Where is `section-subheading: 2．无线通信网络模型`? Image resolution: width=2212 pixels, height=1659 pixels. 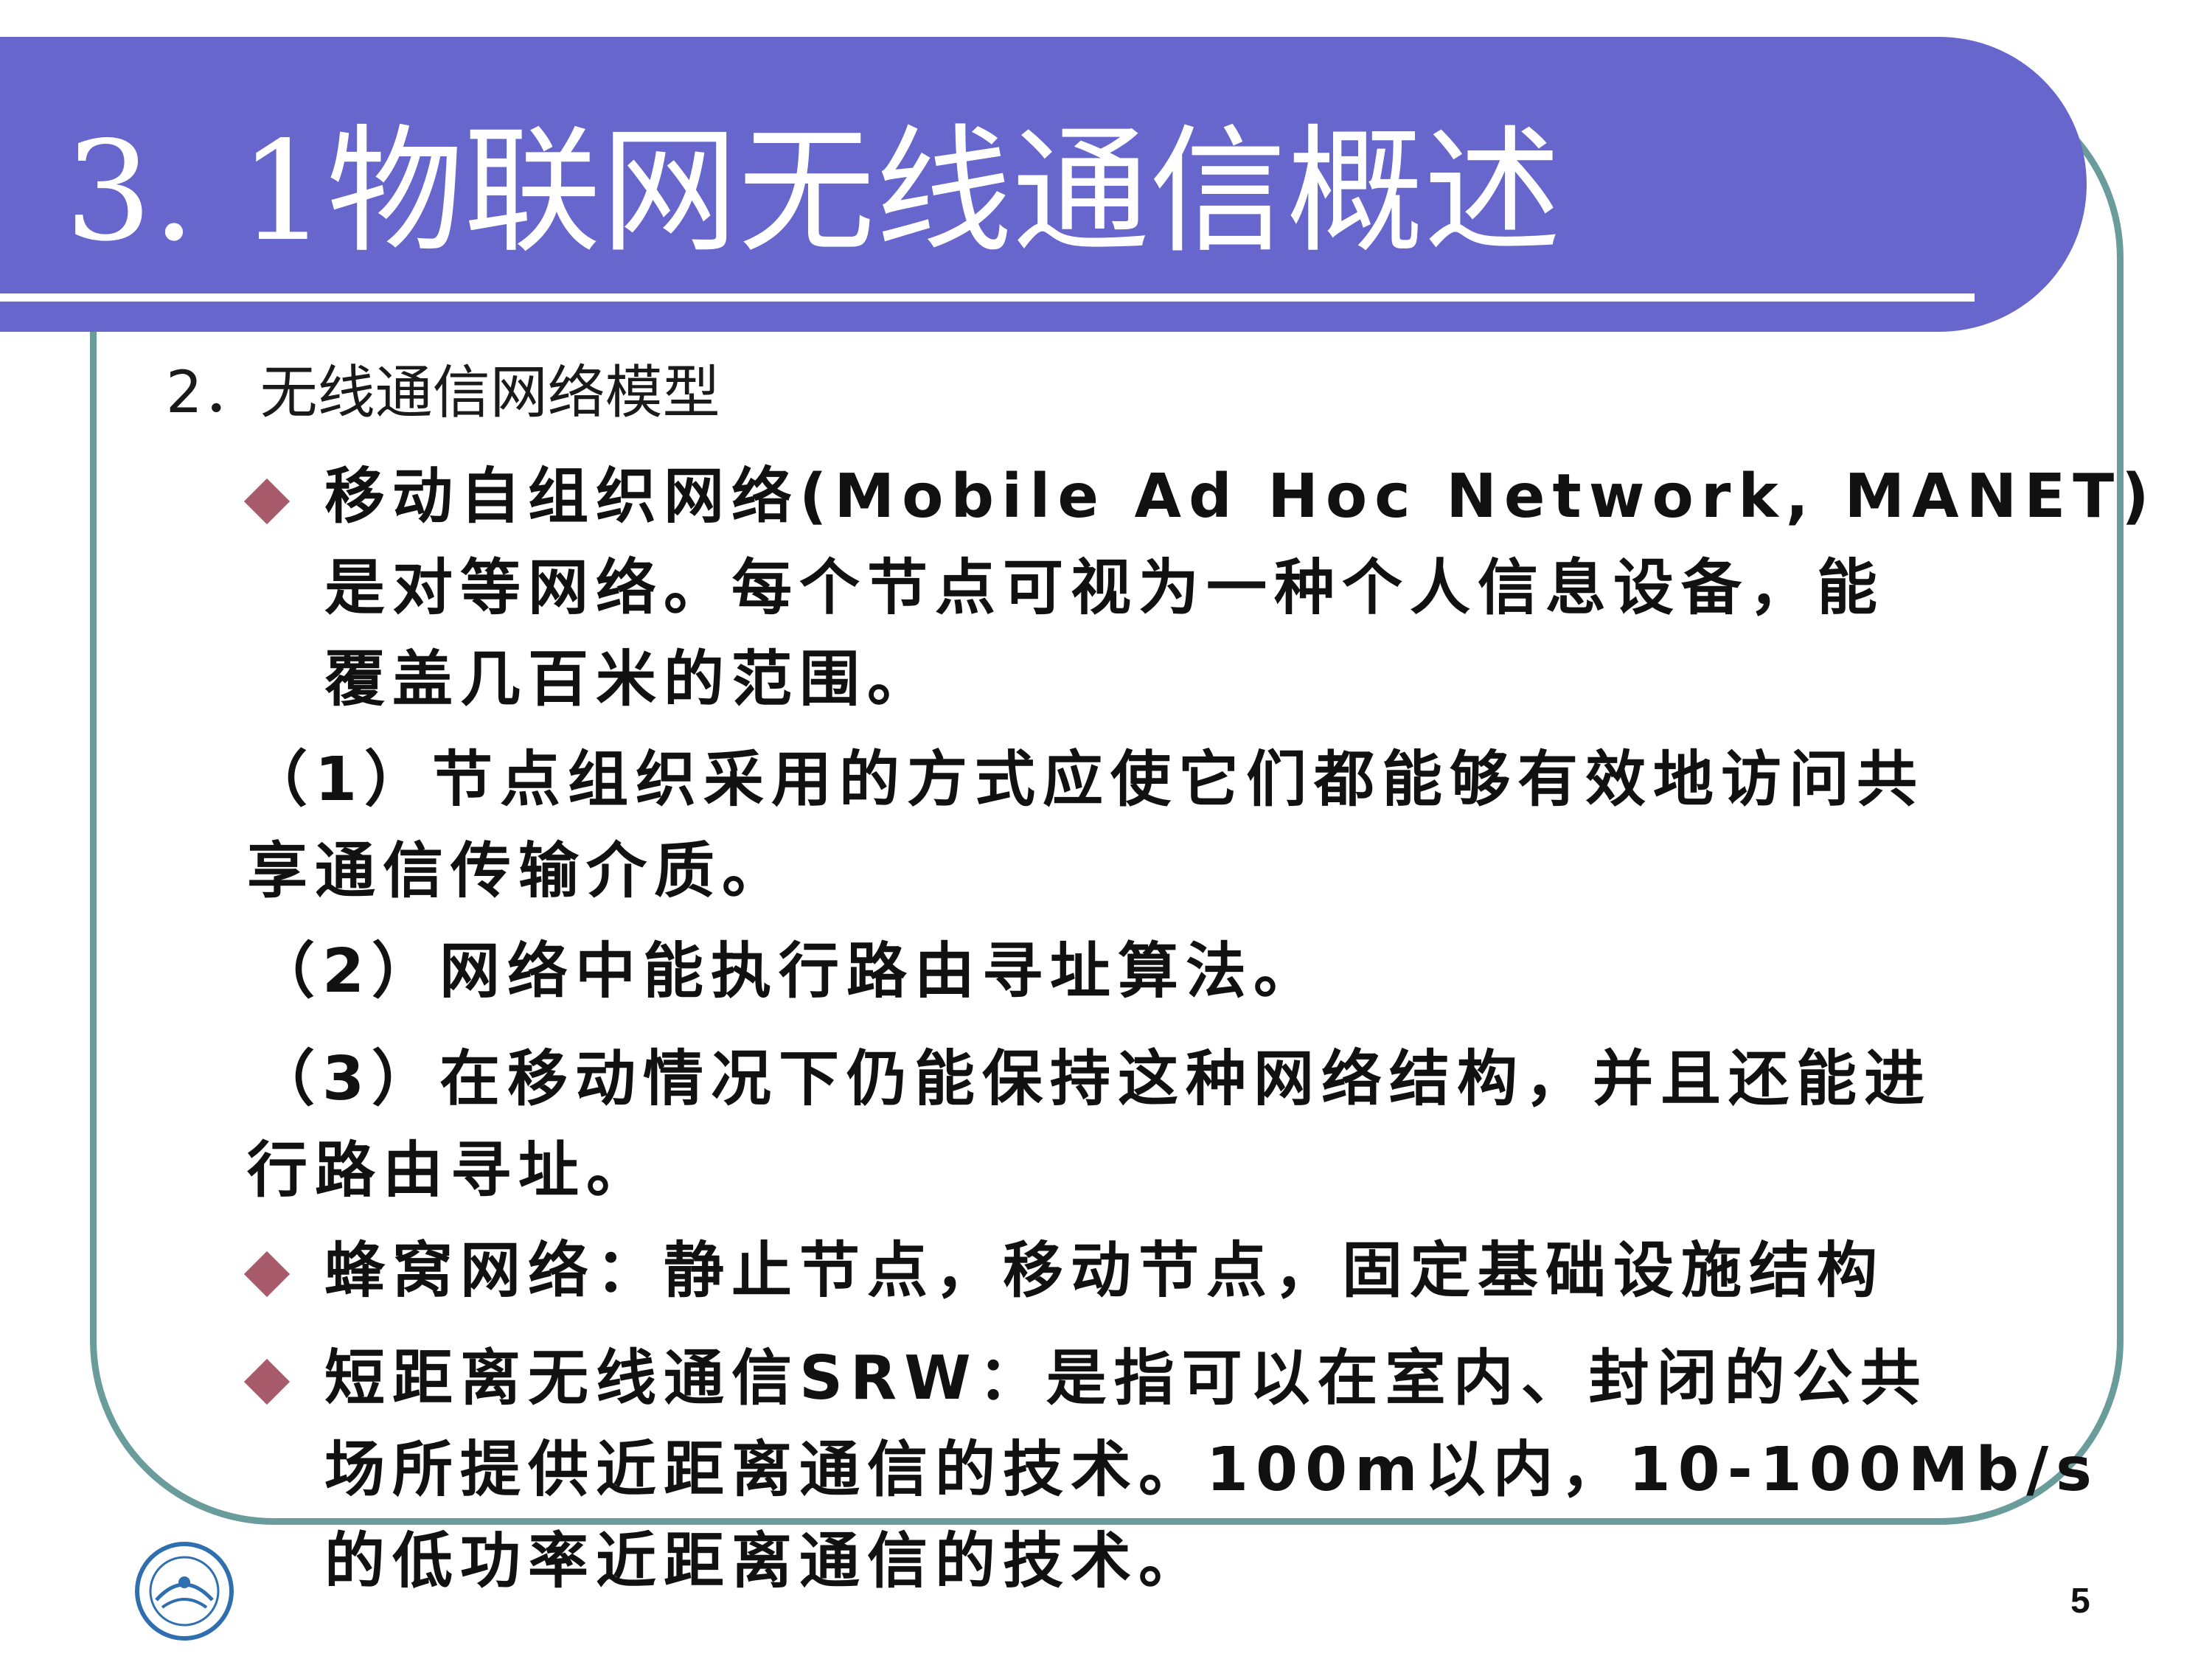
section-subheading: 2．无线通信网络模型 is located at coordinates (443, 393).